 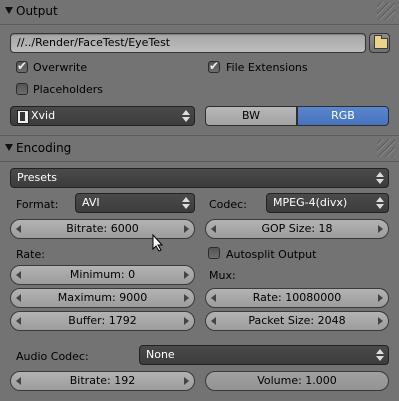 I want to click on codec-menu: MPEG-4(divx), so click(x=327, y=203).